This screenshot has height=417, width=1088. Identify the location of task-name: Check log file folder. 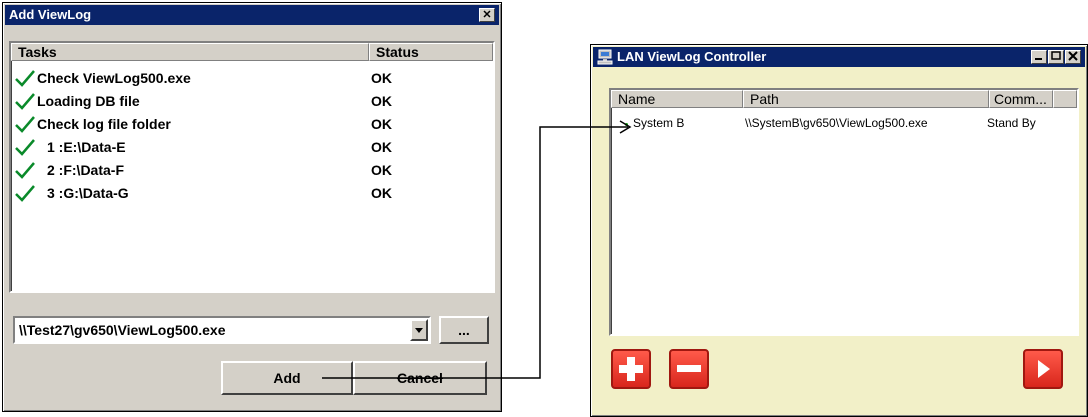
(104, 124).